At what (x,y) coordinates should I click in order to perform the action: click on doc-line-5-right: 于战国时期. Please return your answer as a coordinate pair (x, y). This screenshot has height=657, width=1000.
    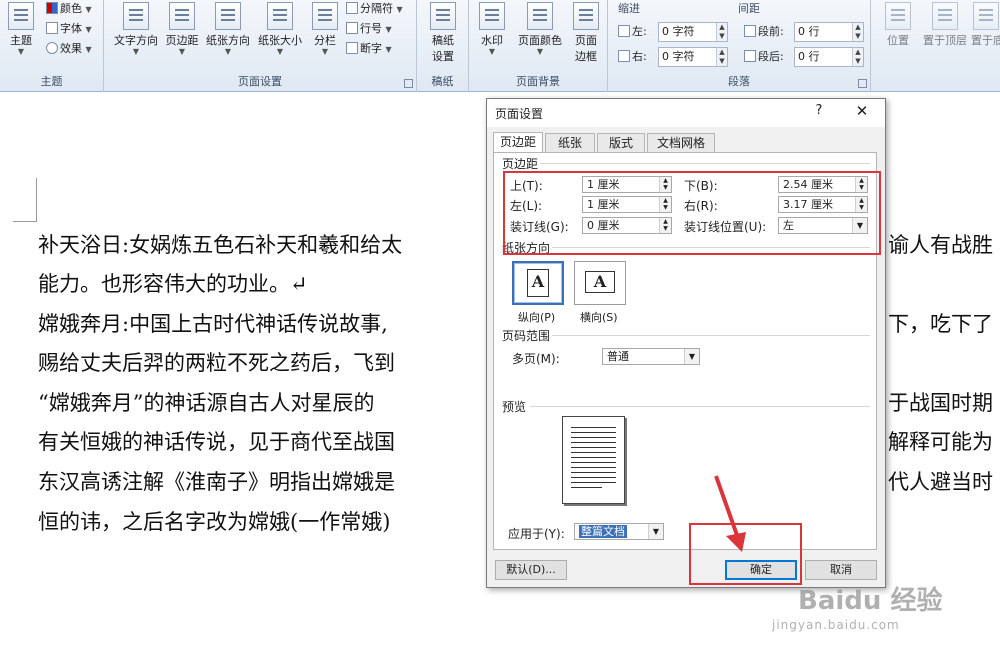
    Looking at the image, I should click on (940, 403).